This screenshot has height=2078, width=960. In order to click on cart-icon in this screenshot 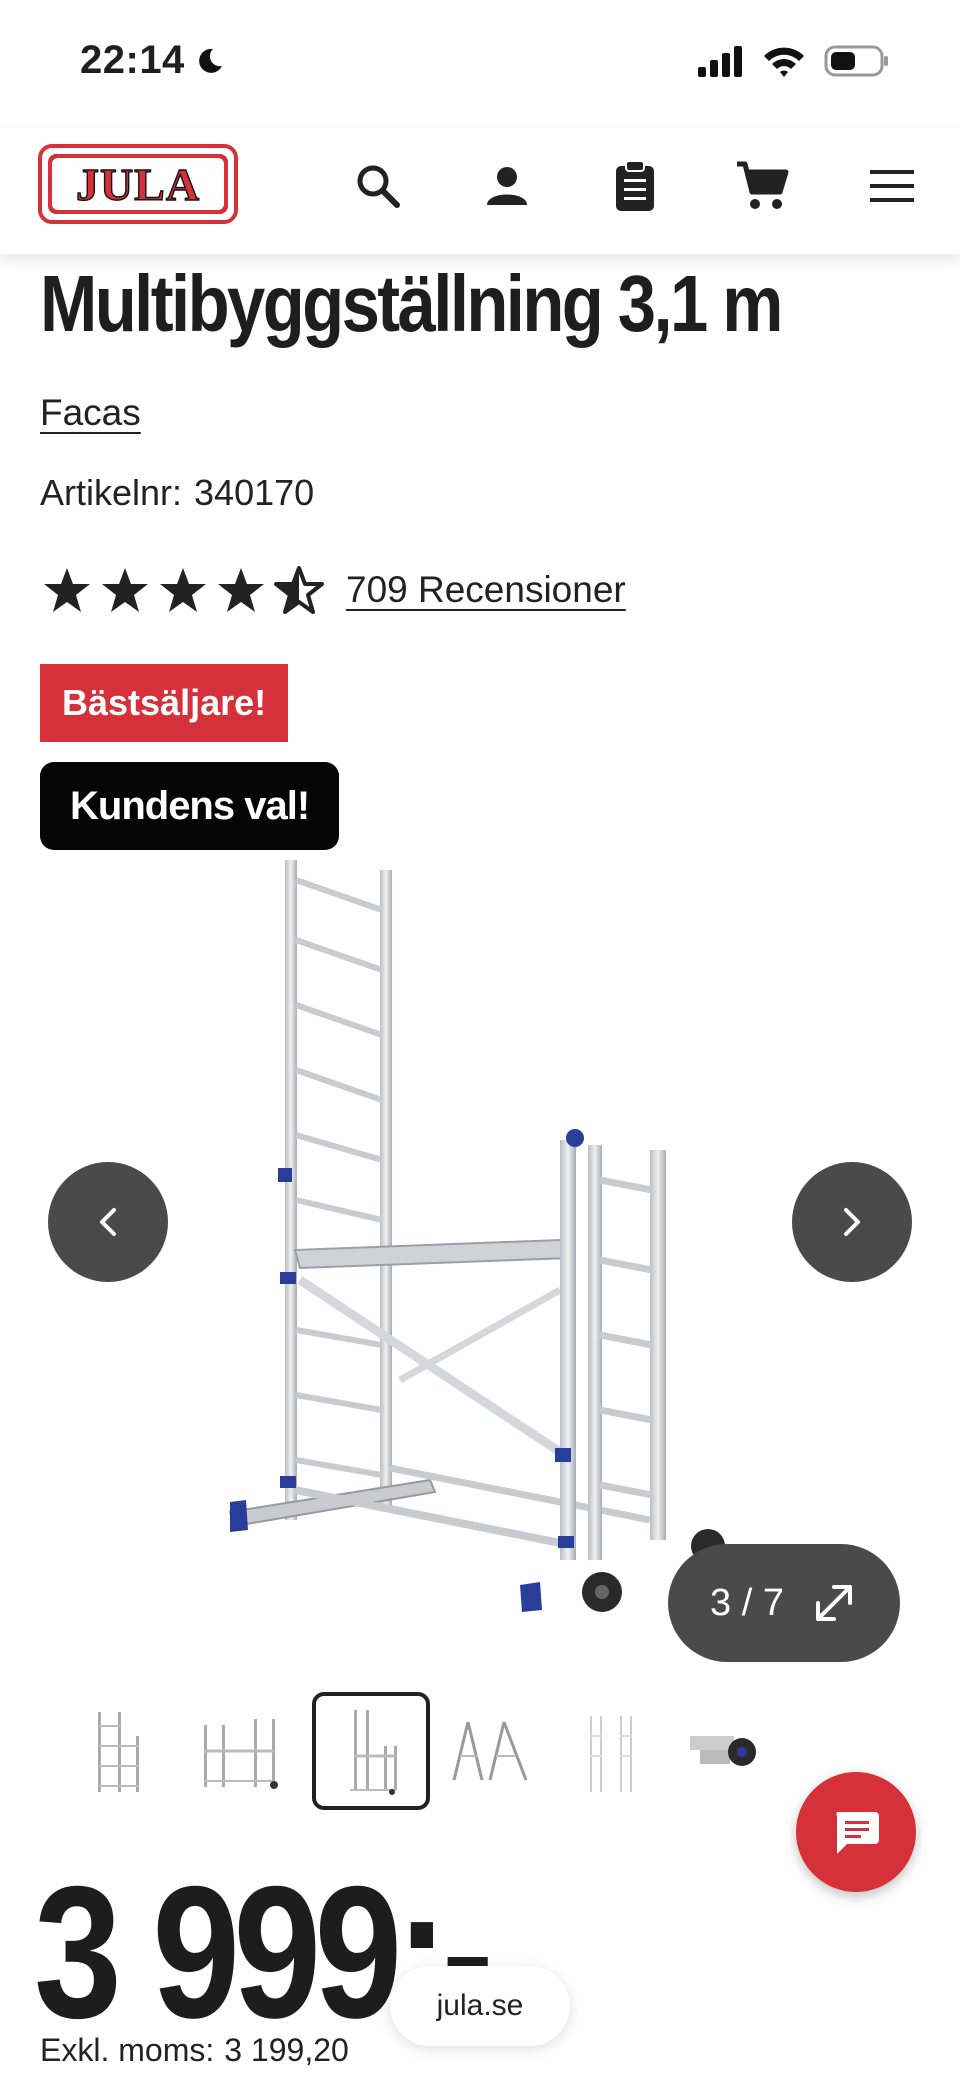, I will do `click(762, 186)`.